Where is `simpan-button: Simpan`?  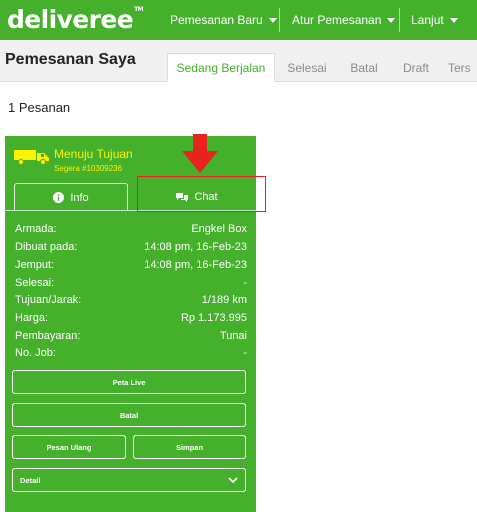 simpan-button: Simpan is located at coordinates (189, 447).